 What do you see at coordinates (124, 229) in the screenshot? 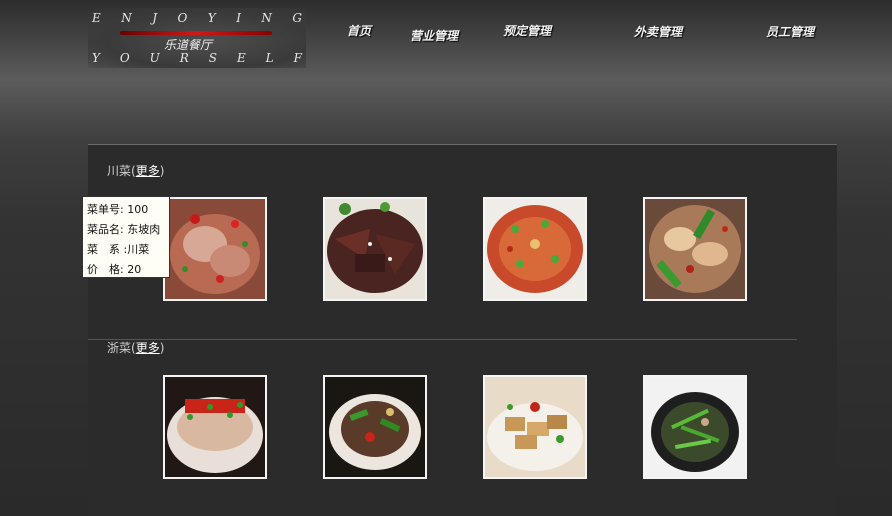
I see `tooltip-dish-name: 菜品名: 东坡肉` at bounding box center [124, 229].